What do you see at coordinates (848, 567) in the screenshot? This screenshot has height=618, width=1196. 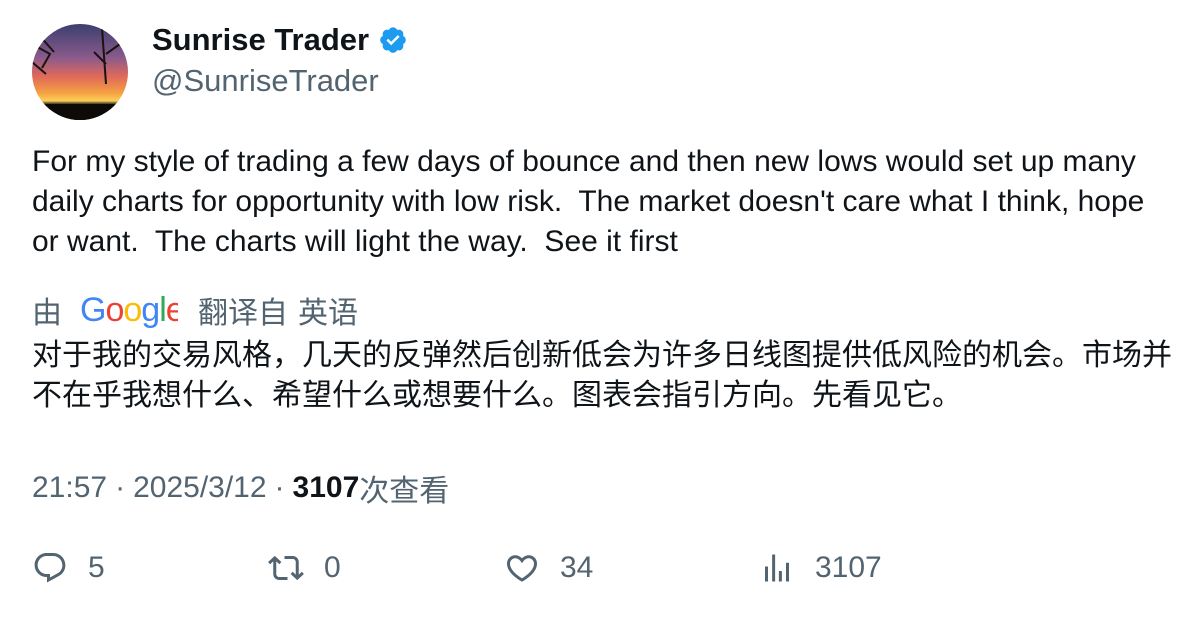 I see `views-action-count: 3107` at bounding box center [848, 567].